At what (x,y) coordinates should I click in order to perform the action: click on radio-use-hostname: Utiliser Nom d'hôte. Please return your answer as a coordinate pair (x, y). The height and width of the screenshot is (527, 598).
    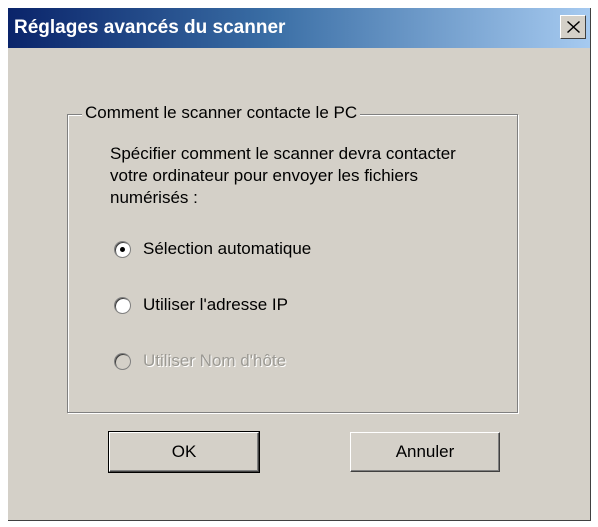
    Looking at the image, I should click on (200, 361).